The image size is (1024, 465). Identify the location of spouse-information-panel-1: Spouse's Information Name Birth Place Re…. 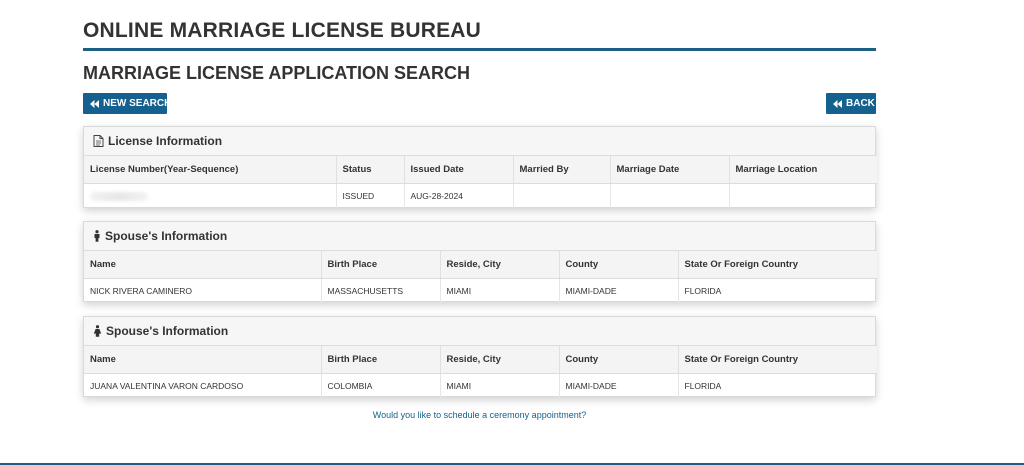
(480, 262).